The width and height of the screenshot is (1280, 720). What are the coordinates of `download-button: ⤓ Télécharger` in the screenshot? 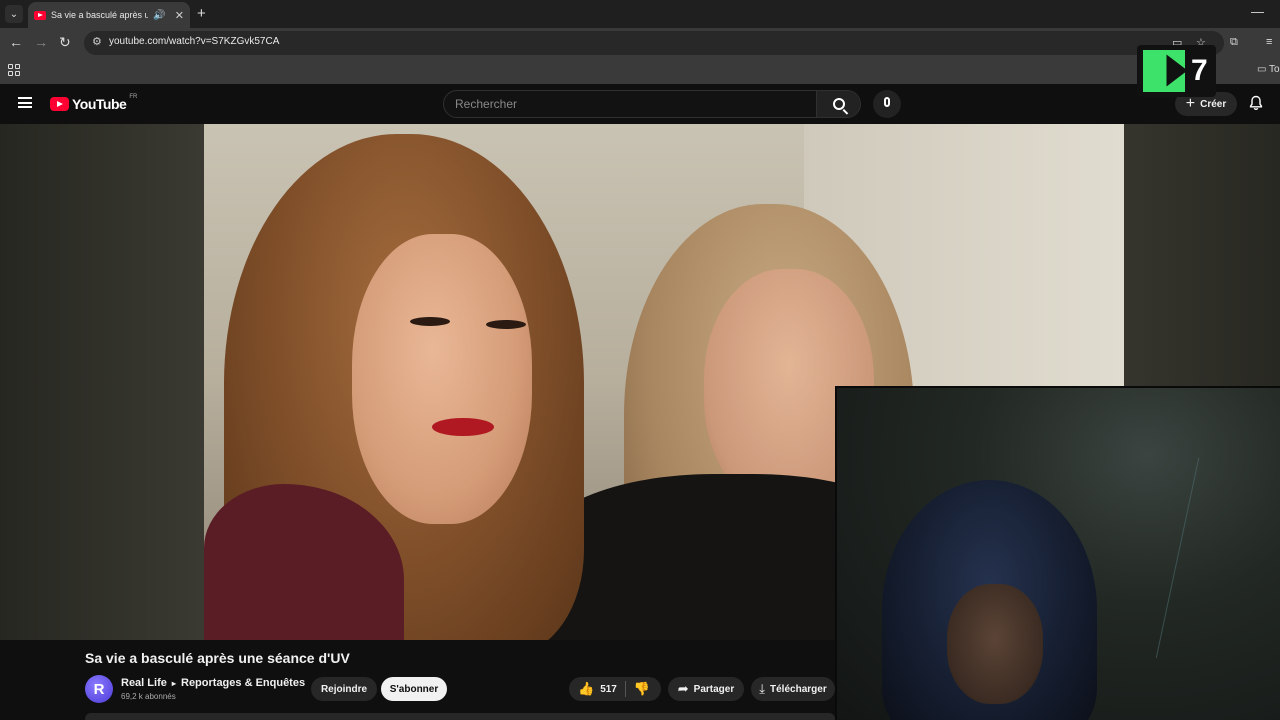 It's located at (793, 689).